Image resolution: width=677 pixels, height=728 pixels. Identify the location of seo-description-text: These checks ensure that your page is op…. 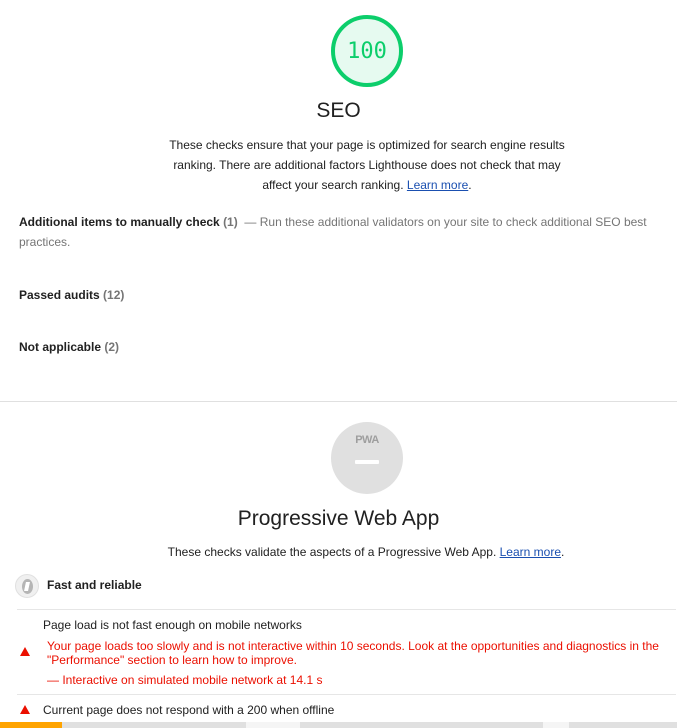
(367, 165).